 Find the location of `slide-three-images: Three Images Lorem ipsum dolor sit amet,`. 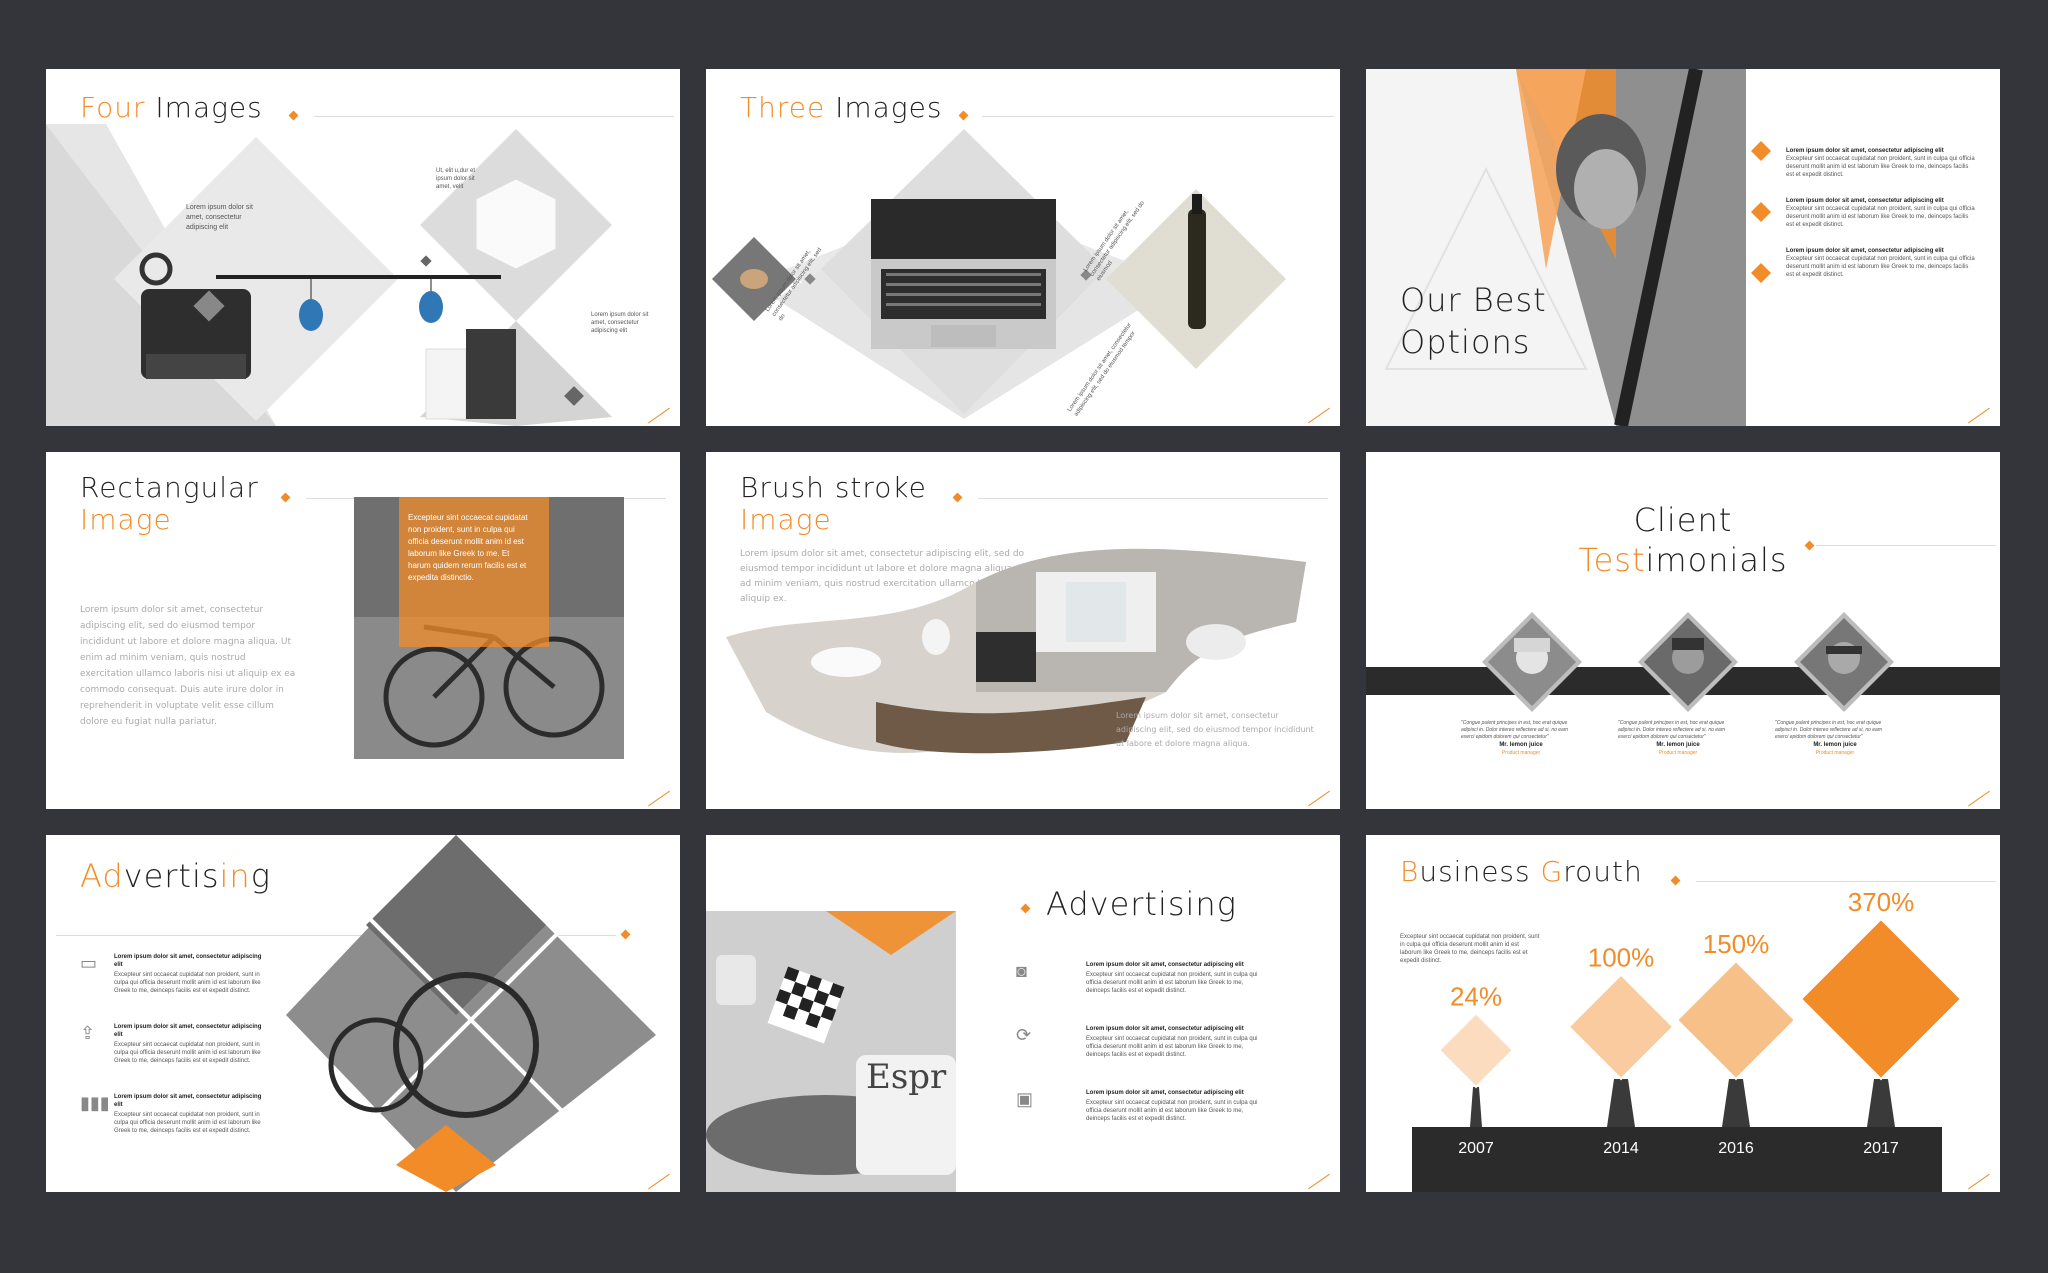

slide-three-images: Three Images Lorem ipsum dolor sit amet, is located at coordinates (1023, 247).